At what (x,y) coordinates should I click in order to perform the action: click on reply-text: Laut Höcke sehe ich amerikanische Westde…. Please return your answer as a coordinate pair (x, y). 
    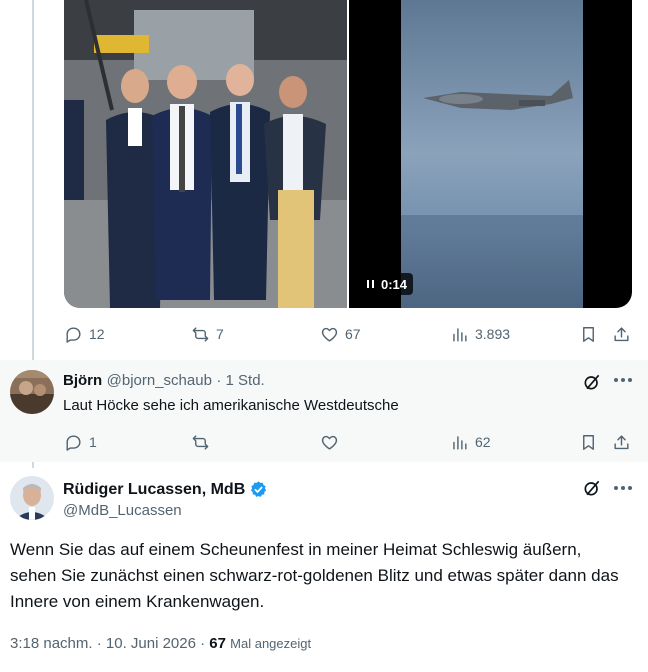
    Looking at the image, I should click on (231, 405).